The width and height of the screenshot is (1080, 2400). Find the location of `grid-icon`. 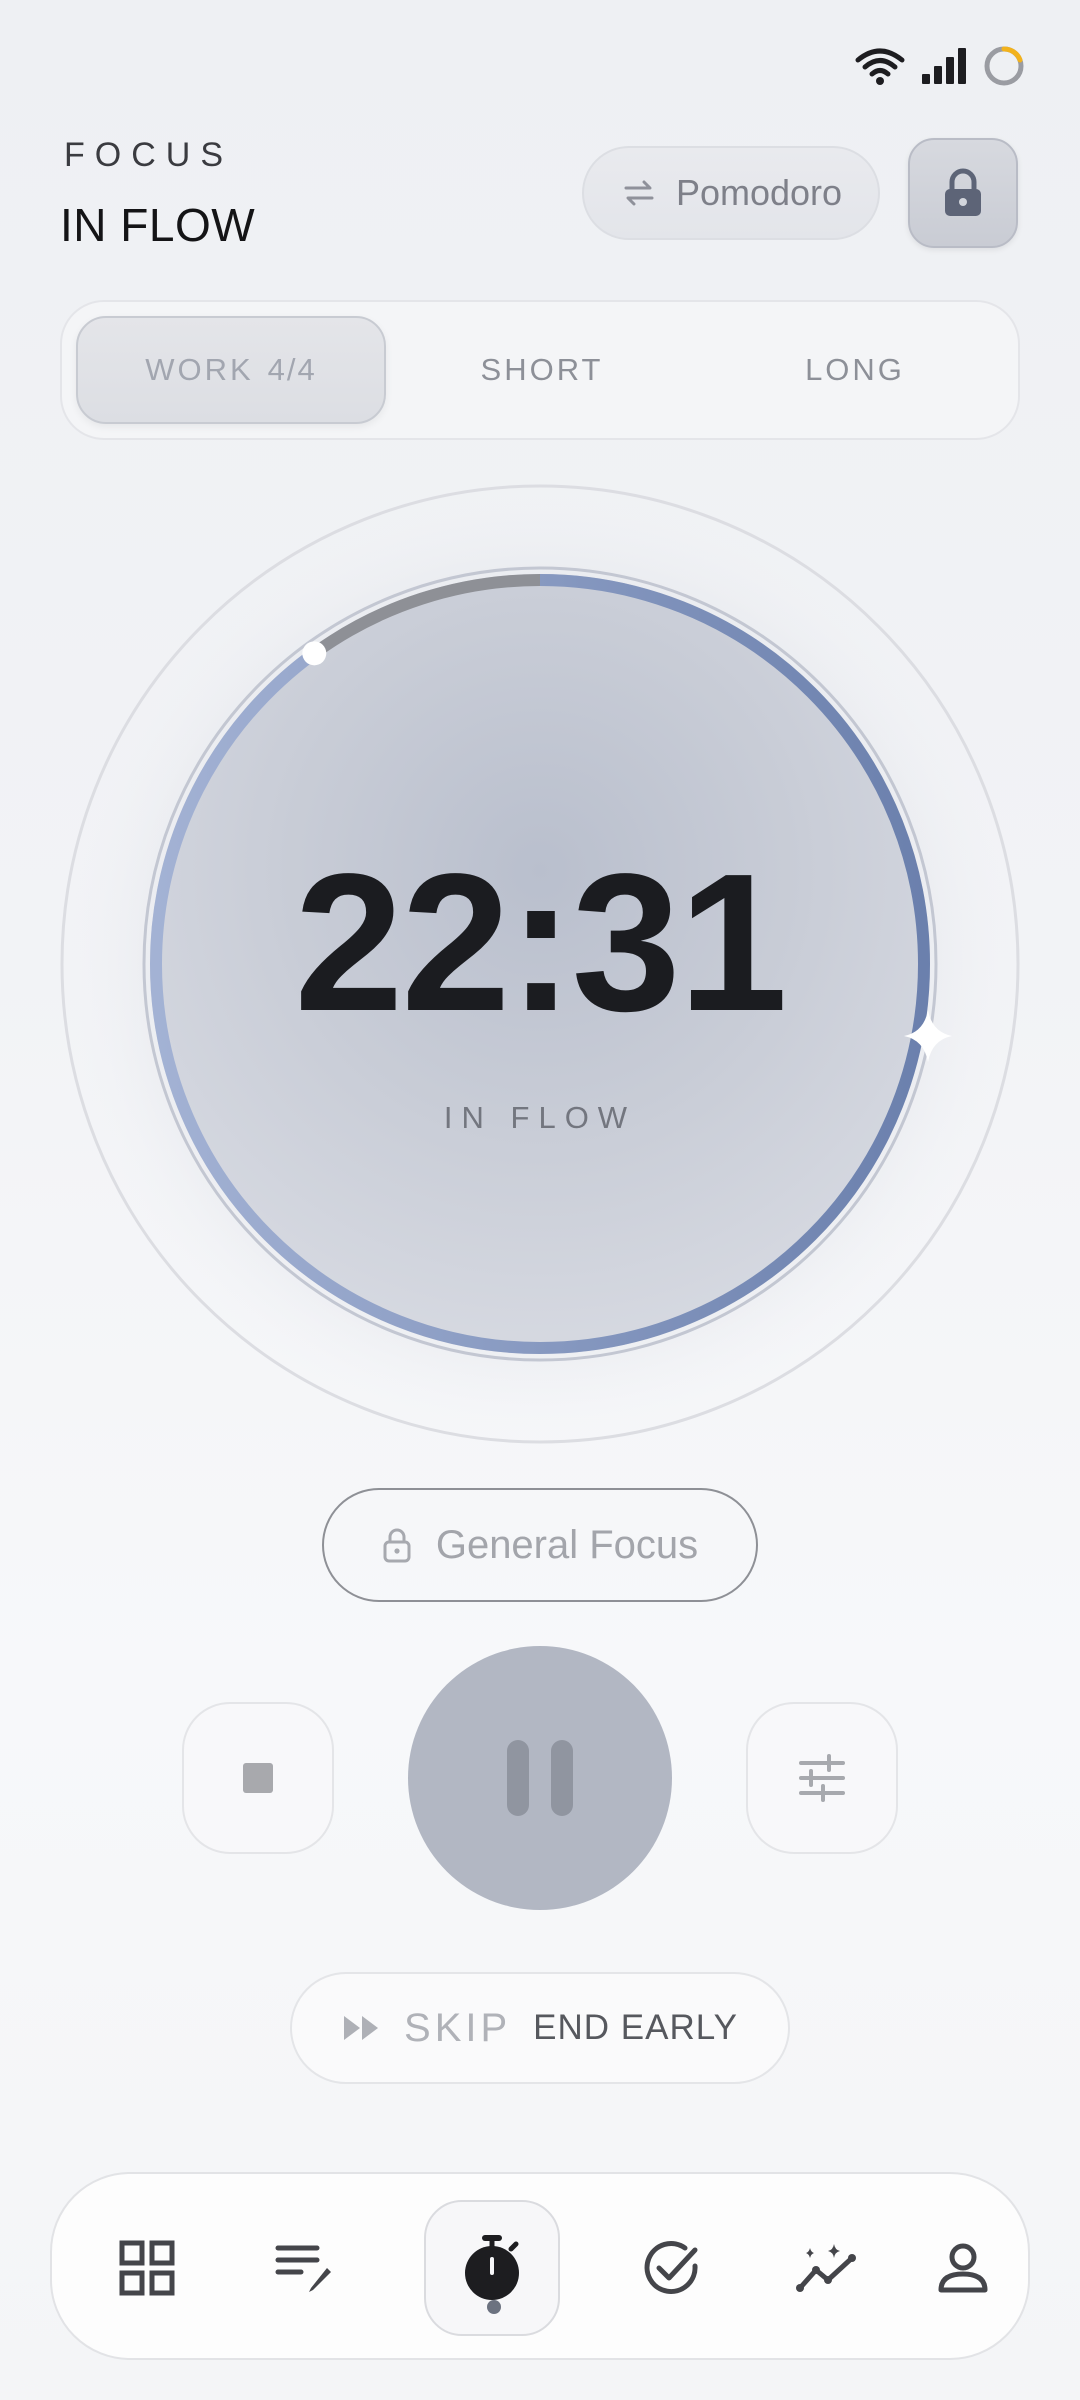

grid-icon is located at coordinates (147, 2268).